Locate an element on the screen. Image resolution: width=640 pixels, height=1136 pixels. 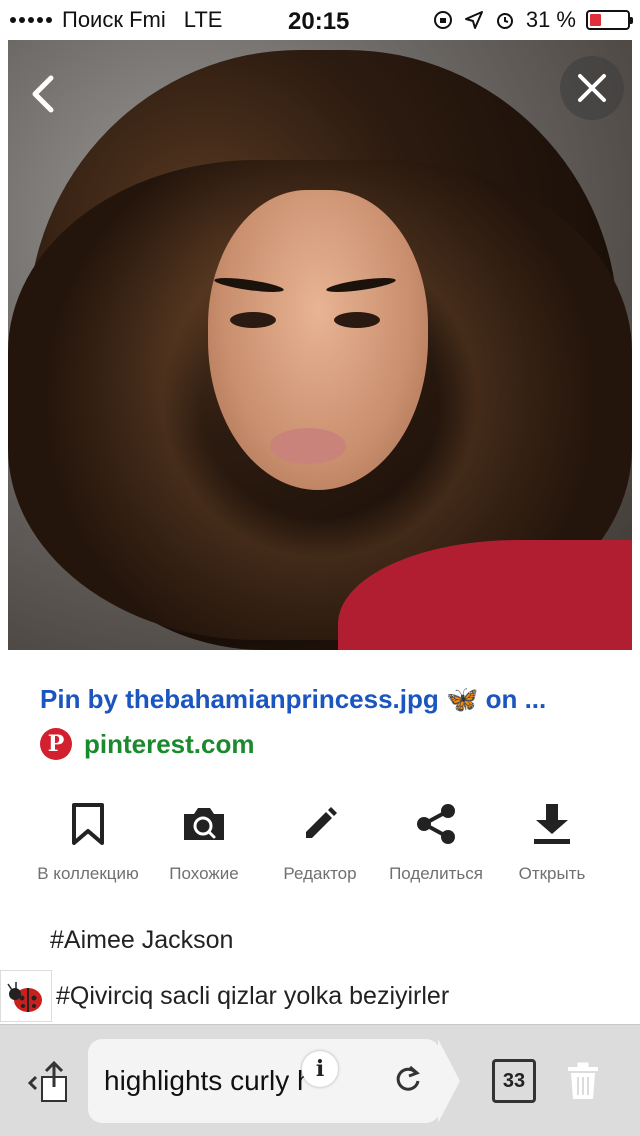
tag-link: #Aimee Jackson is located at coordinates (141, 940).